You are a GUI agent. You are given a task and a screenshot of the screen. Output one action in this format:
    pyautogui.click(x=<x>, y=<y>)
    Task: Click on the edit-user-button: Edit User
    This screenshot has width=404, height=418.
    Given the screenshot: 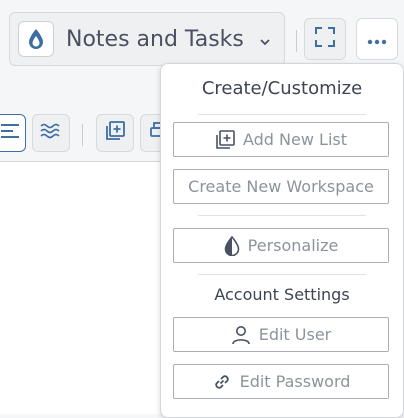 What is the action you would take?
    pyautogui.click(x=281, y=334)
    